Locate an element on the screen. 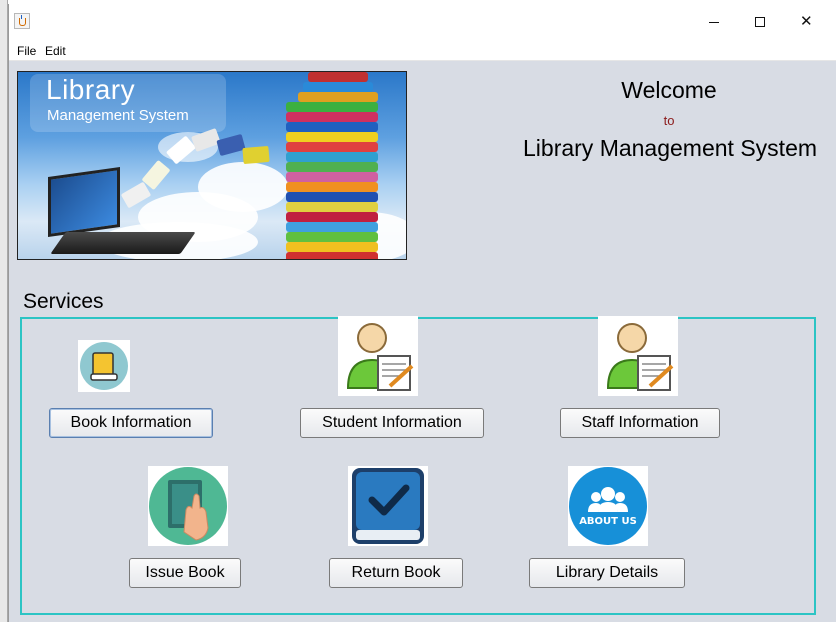 The image size is (836, 622). system-title: Library Management System is located at coordinates (670, 148).